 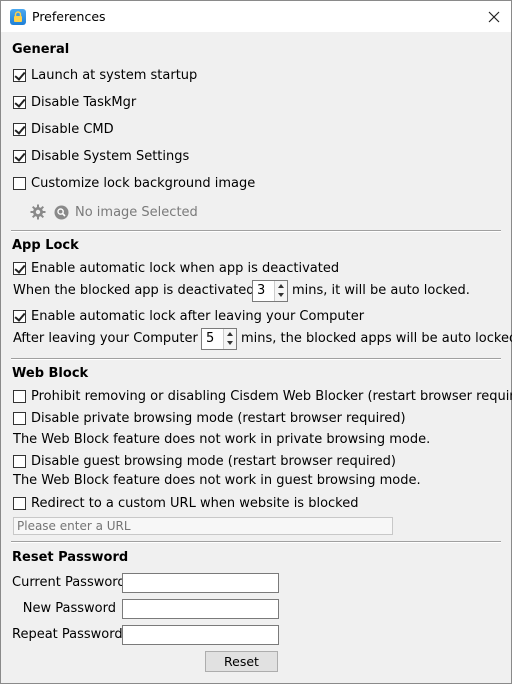 I want to click on prohibit-removing-checkbox, so click(x=19, y=396).